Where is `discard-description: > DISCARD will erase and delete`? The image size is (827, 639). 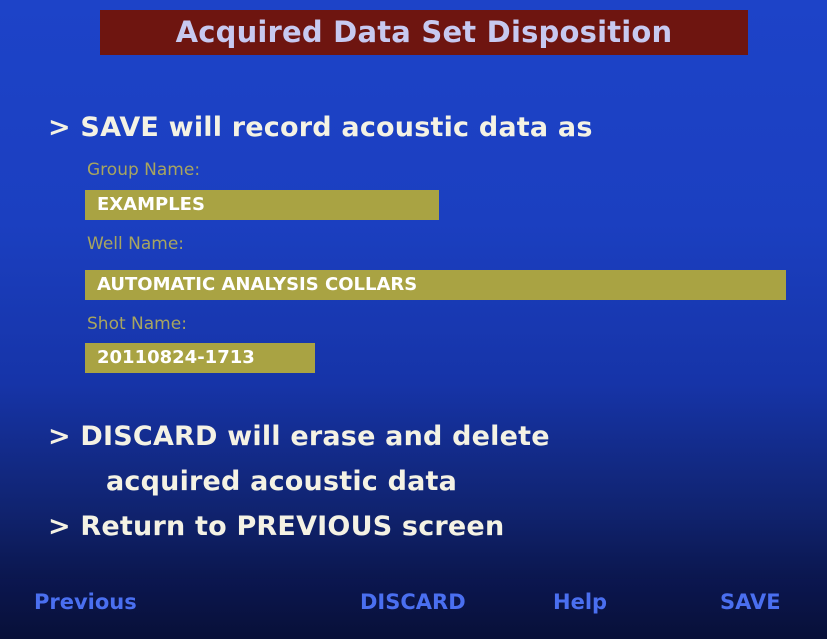 discard-description: > DISCARD will erase and delete is located at coordinates (299, 436).